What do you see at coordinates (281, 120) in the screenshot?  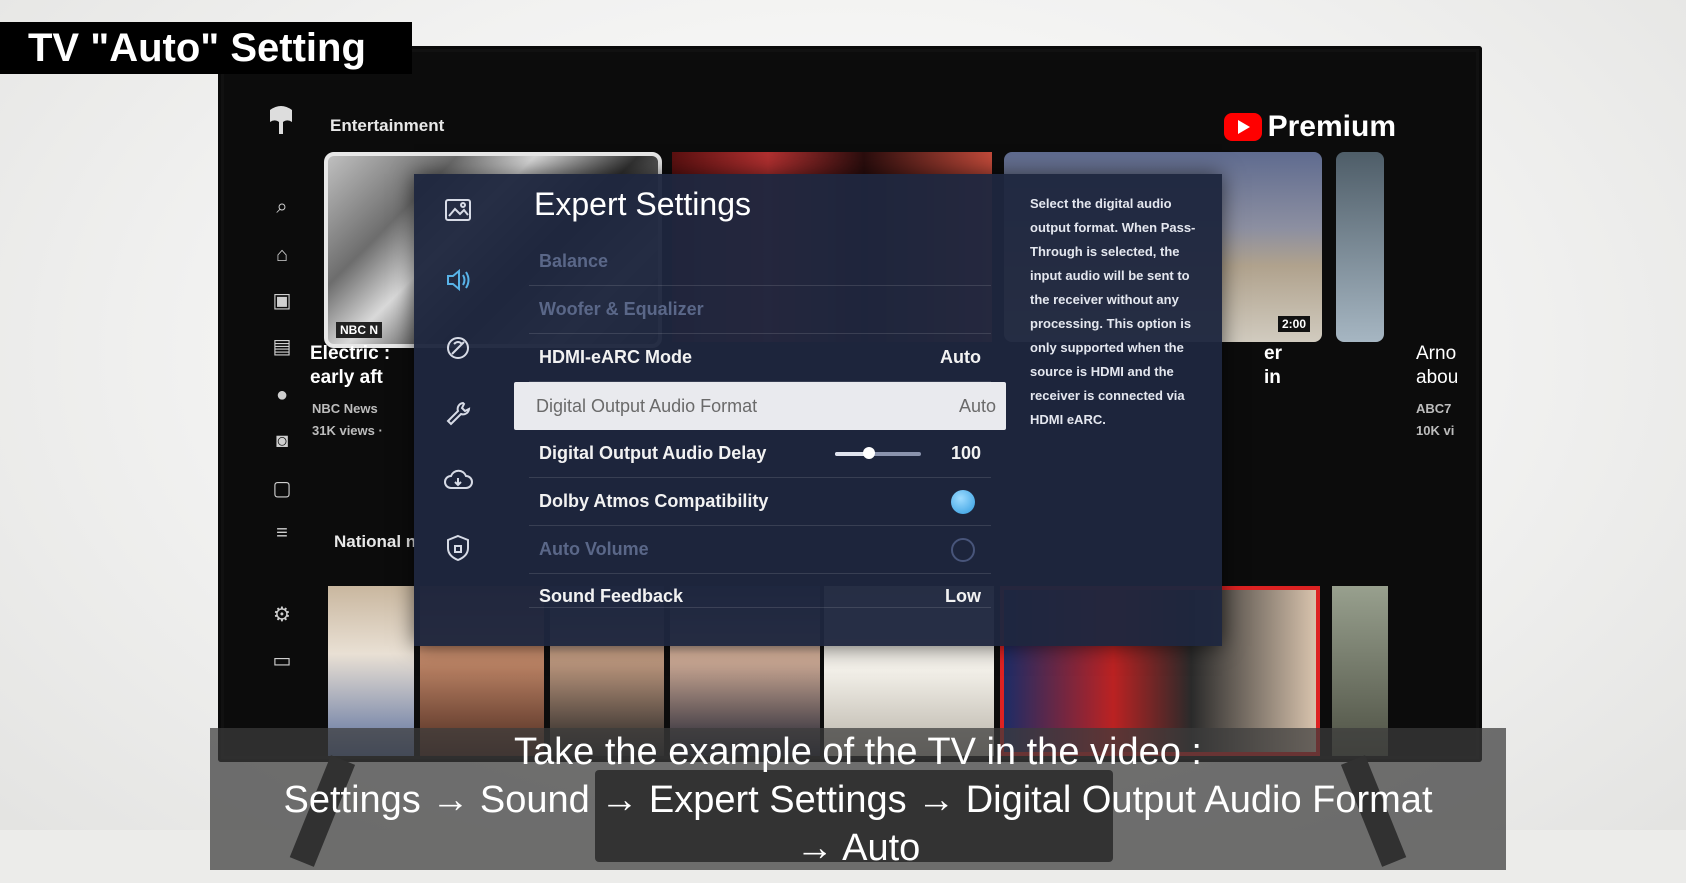 I see `youtube-profile-icon` at bounding box center [281, 120].